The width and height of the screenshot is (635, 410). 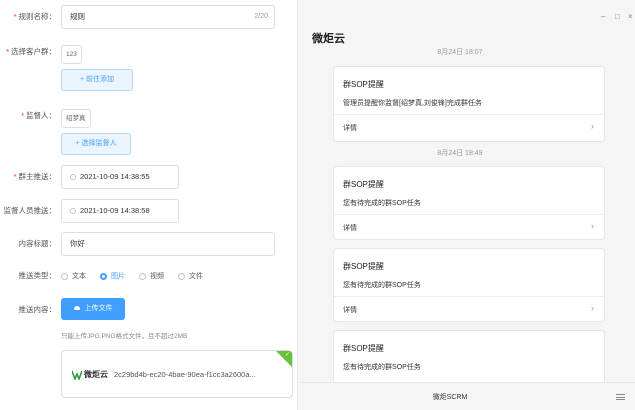 What do you see at coordinates (79, 276) in the screenshot?
I see `radio-label: 文本` at bounding box center [79, 276].